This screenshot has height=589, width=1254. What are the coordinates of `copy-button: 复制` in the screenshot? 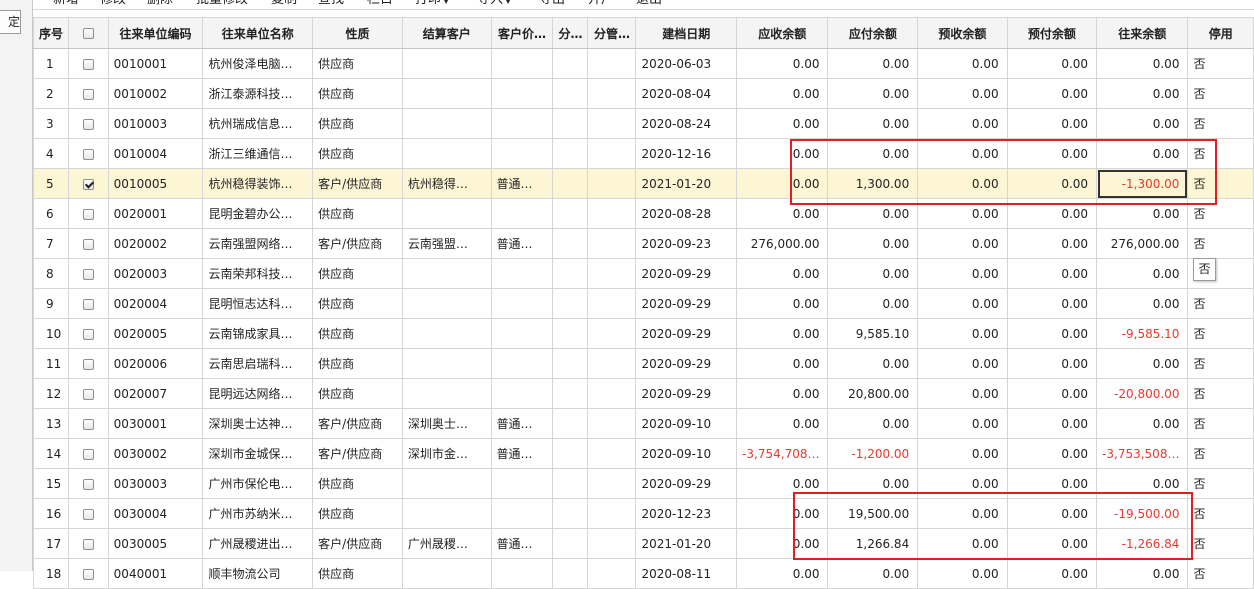 It's located at (284, 4).